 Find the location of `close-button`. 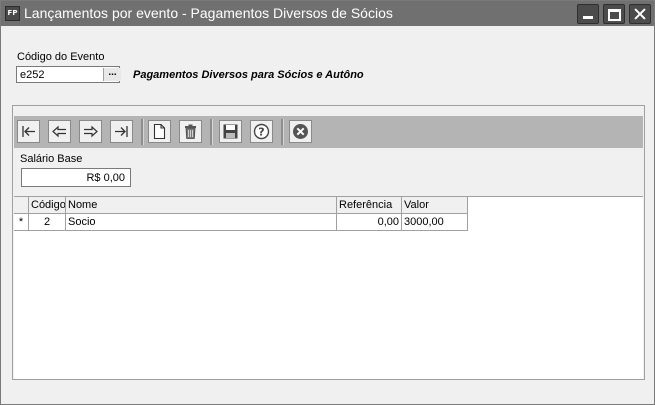

close-button is located at coordinates (640, 14).